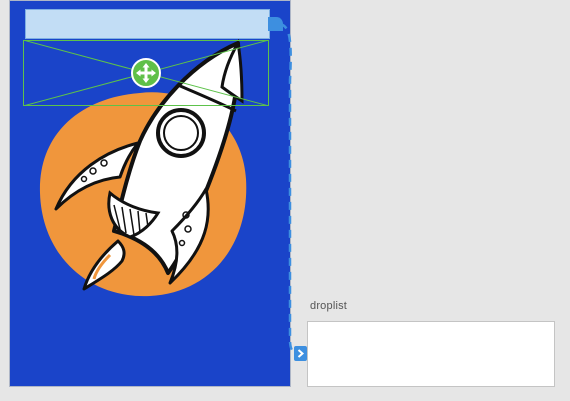 The image size is (570, 401). I want to click on move-arrows-icon, so click(146, 73).